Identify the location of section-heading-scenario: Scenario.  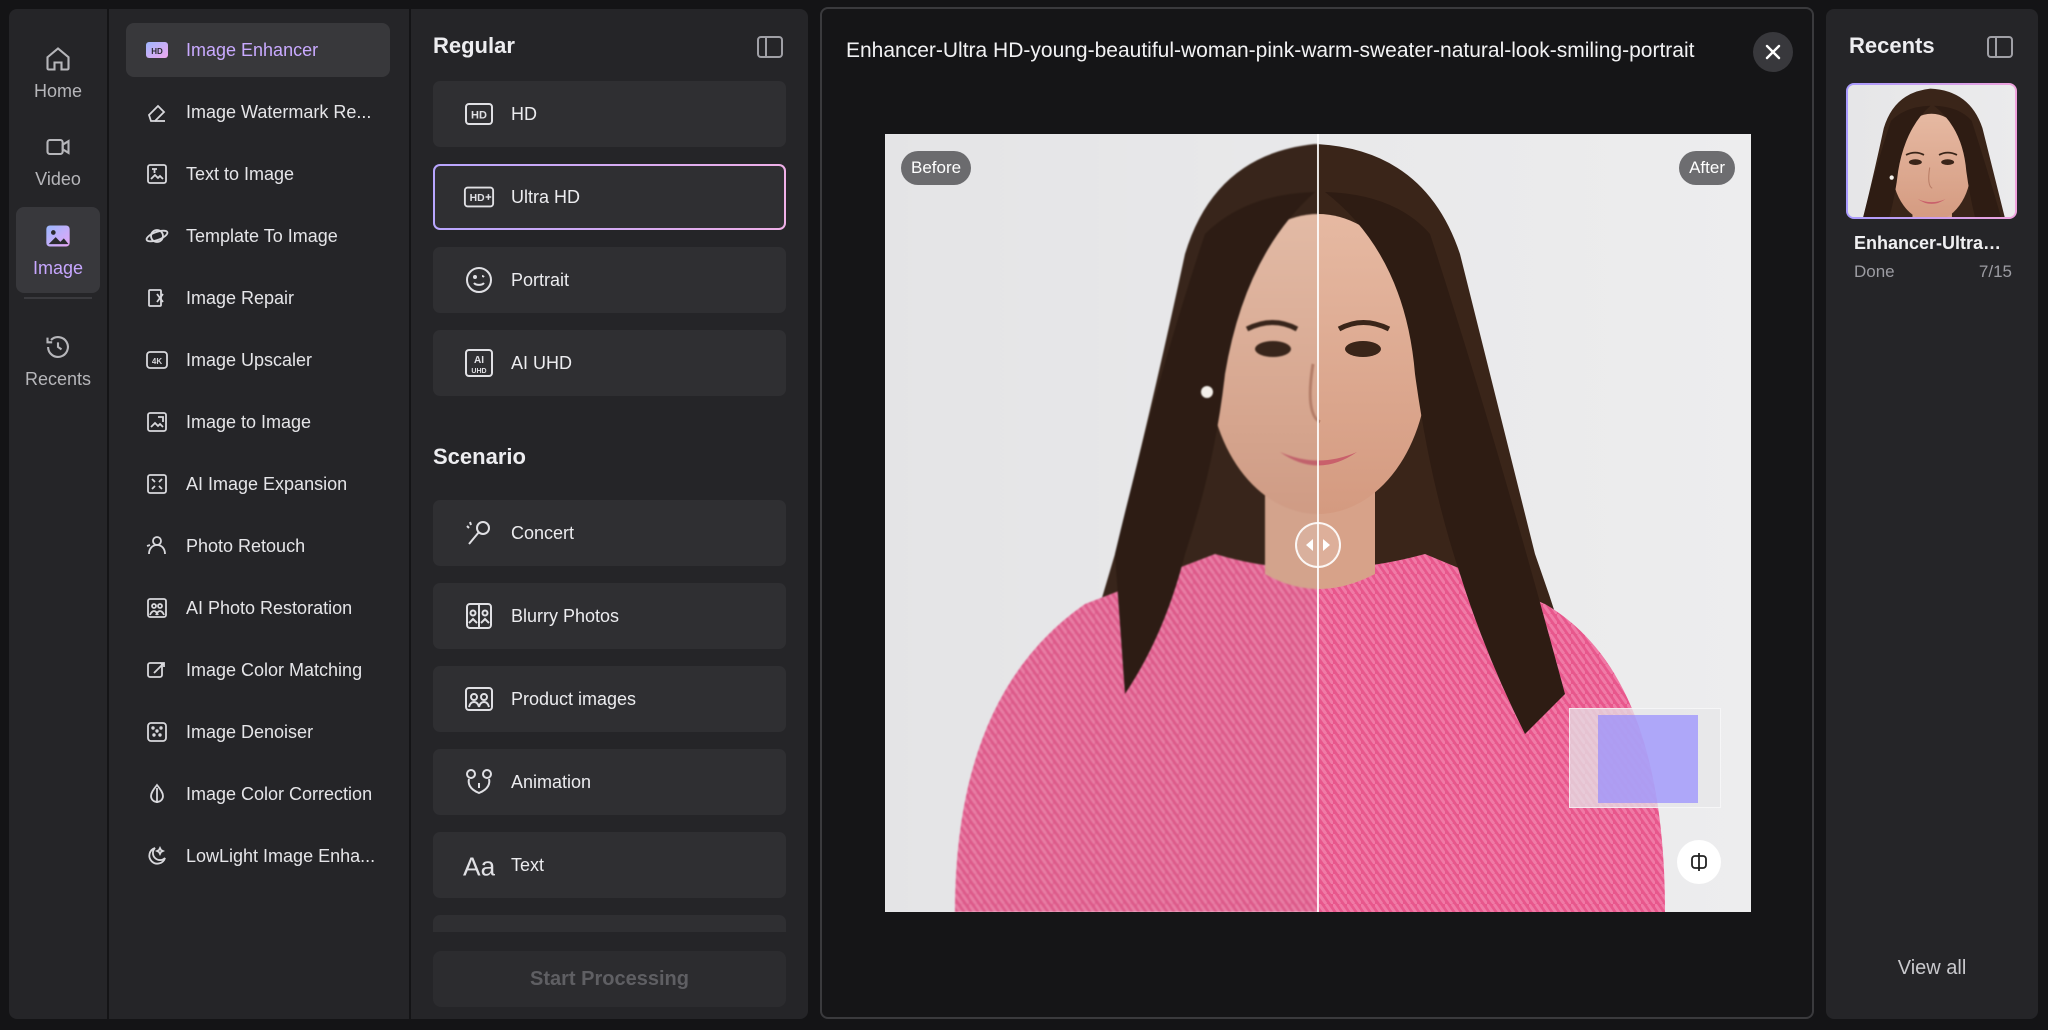
(479, 456).